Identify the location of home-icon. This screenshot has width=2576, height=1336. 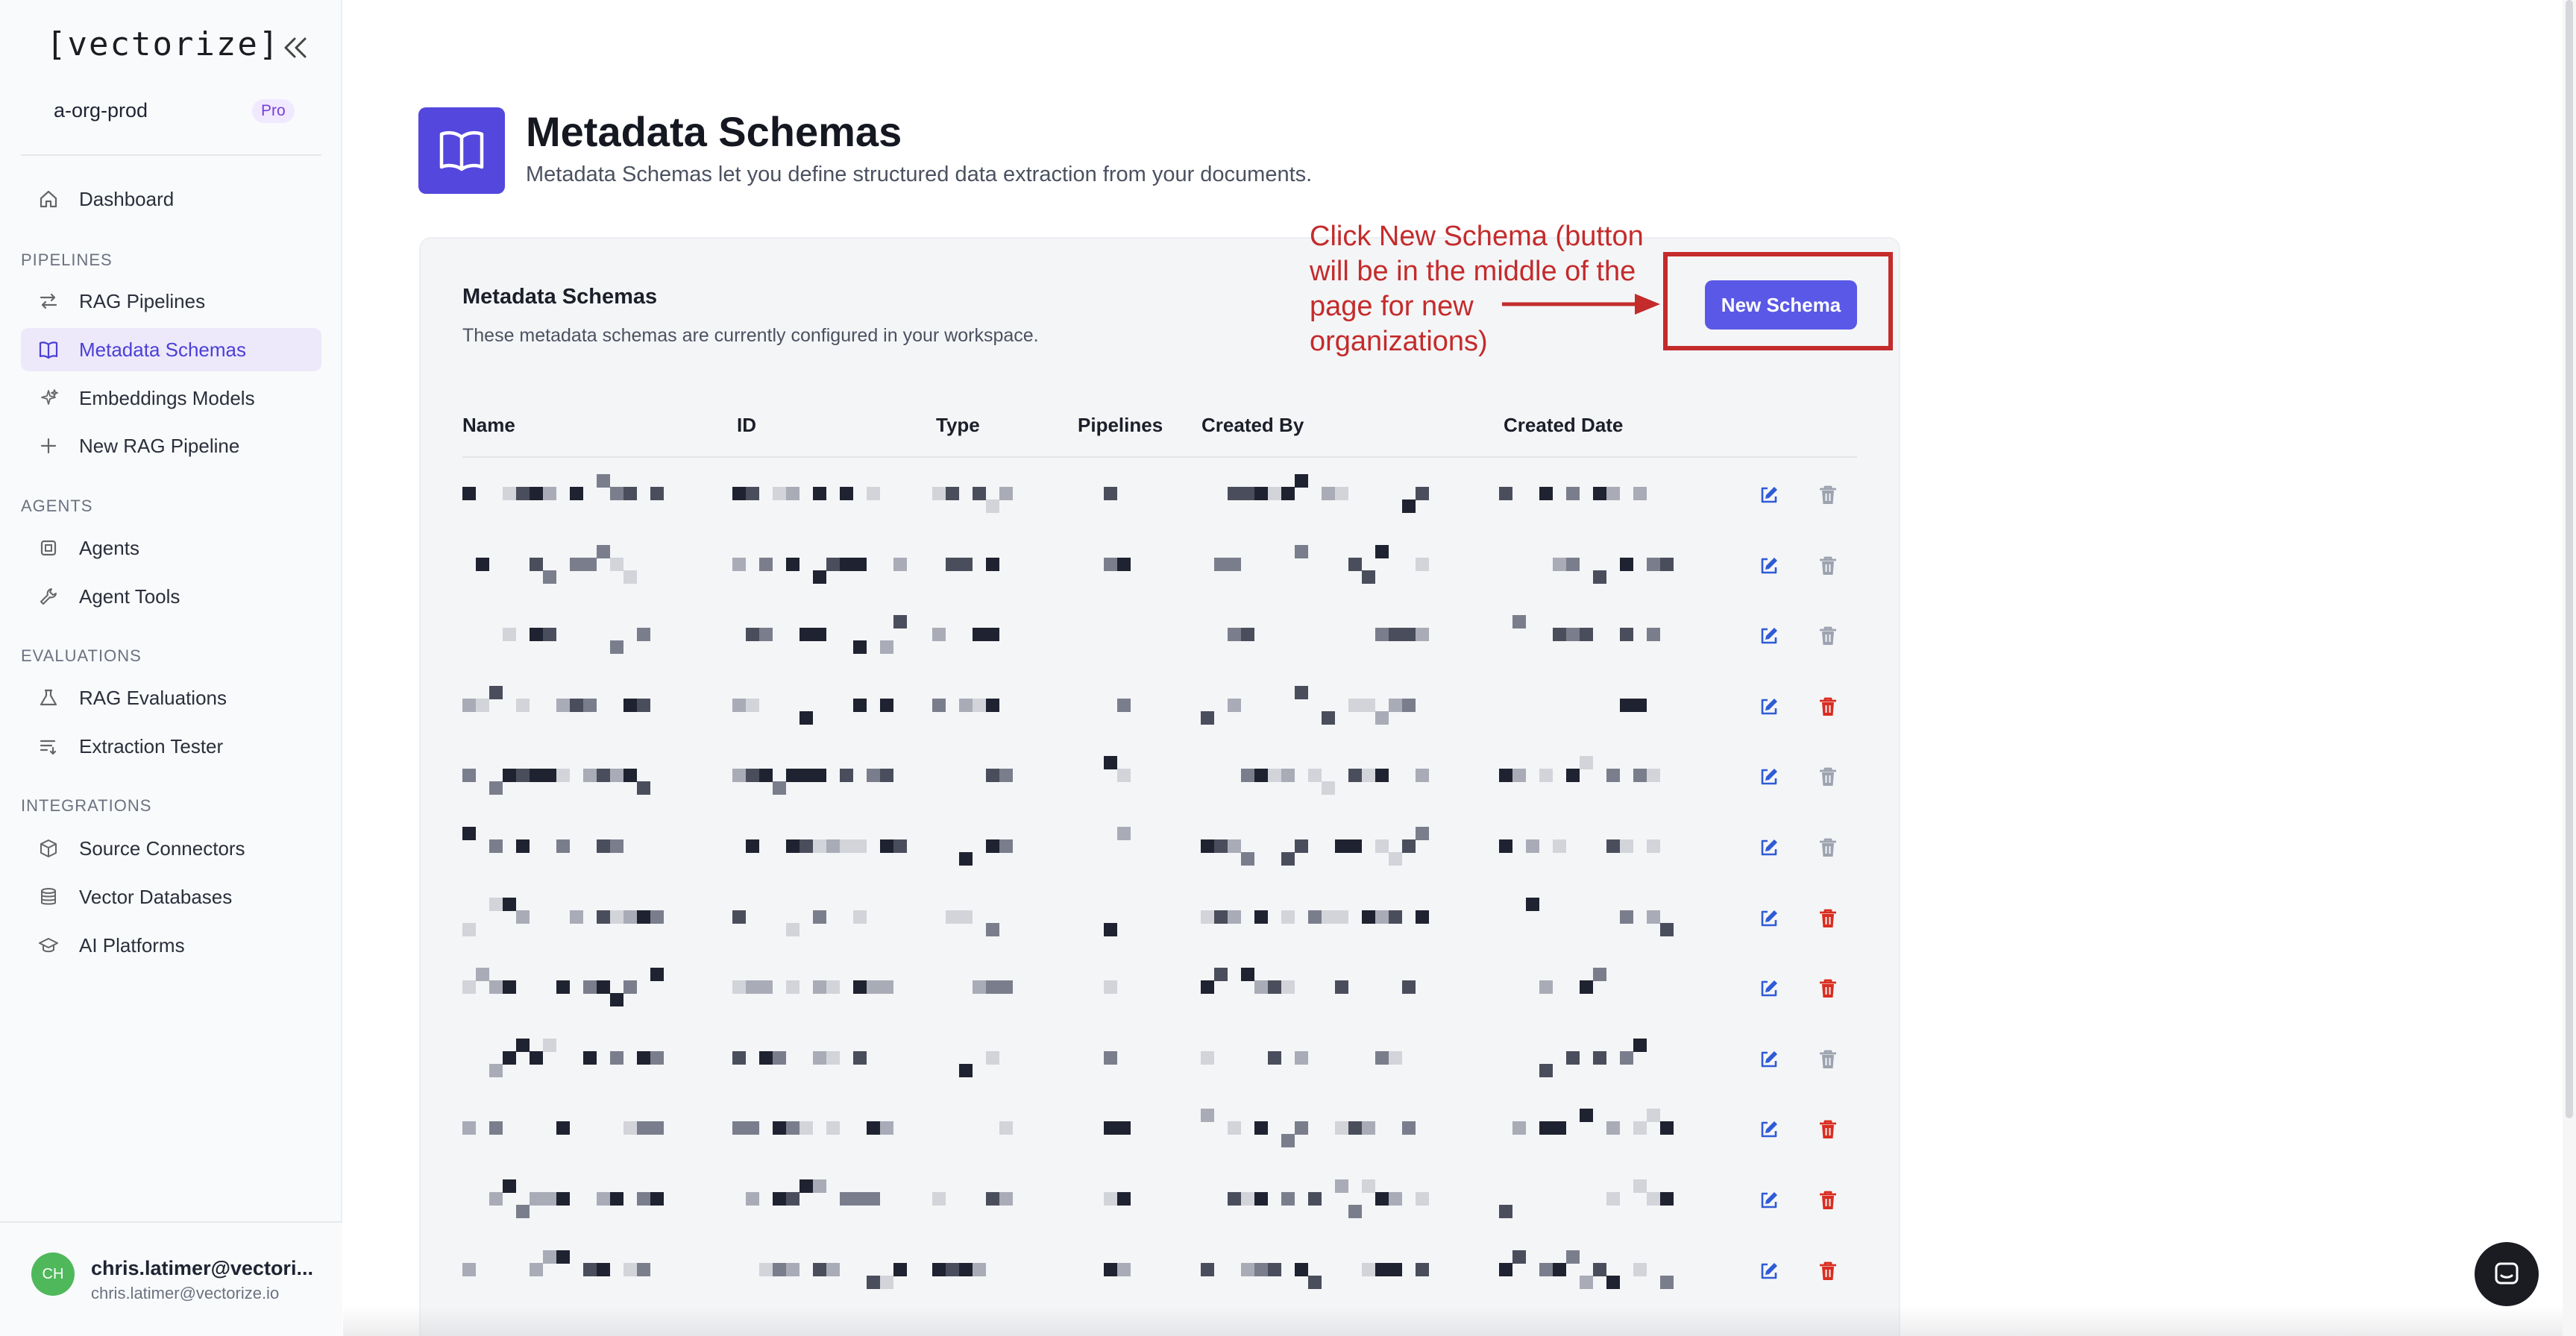
(49, 199).